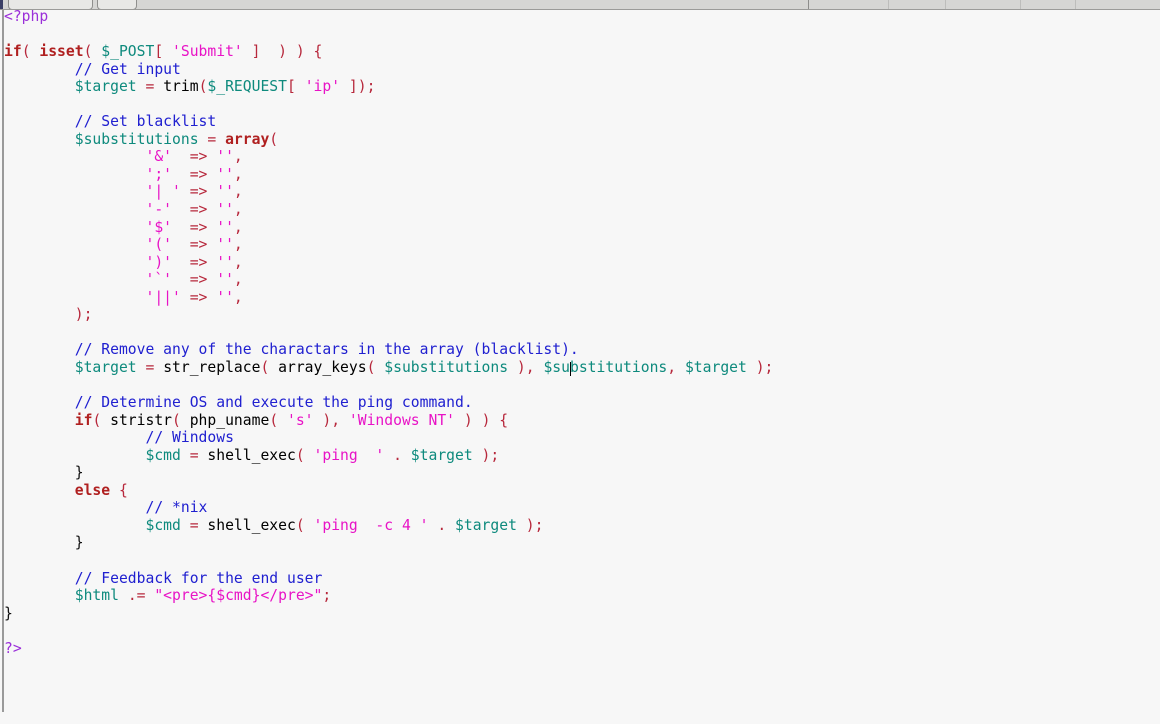 The image size is (1160, 724). What do you see at coordinates (118, 437) in the screenshot?
I see `code-line: // Windows` at bounding box center [118, 437].